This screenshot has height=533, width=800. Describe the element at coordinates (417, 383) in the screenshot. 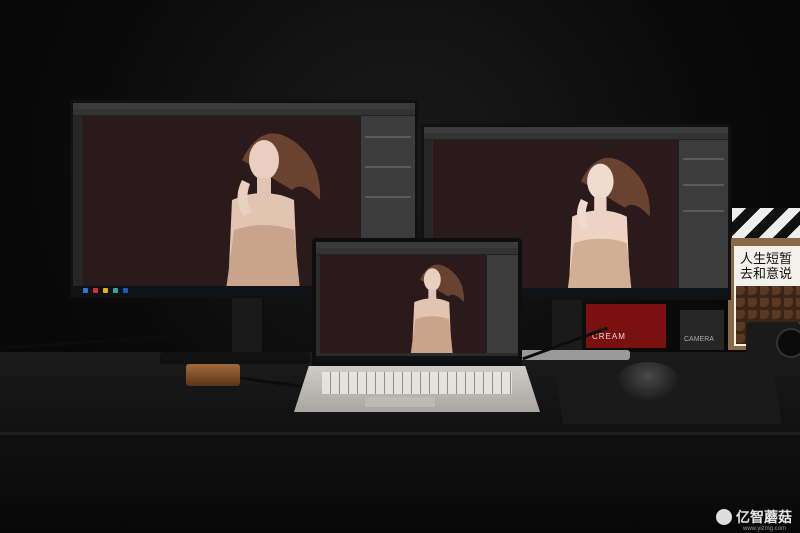

I see `laptop-keyboard` at that location.